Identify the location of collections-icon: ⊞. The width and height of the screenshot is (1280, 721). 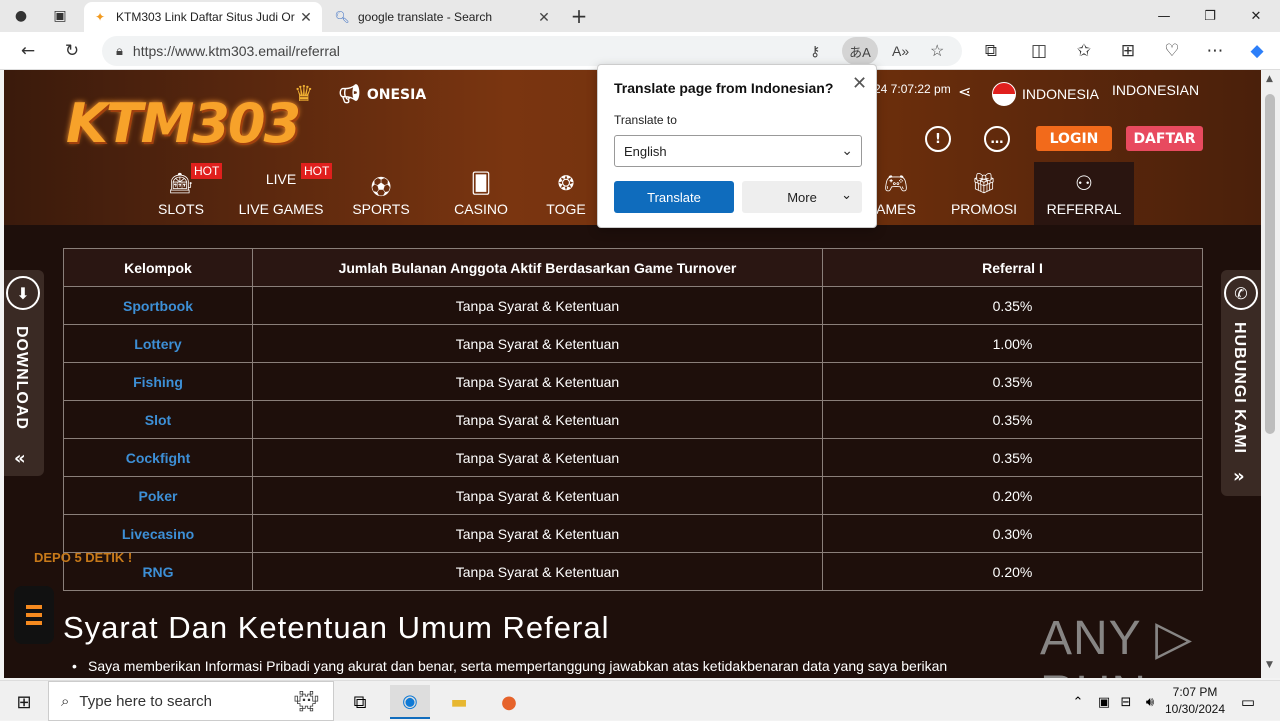
(1128, 51).